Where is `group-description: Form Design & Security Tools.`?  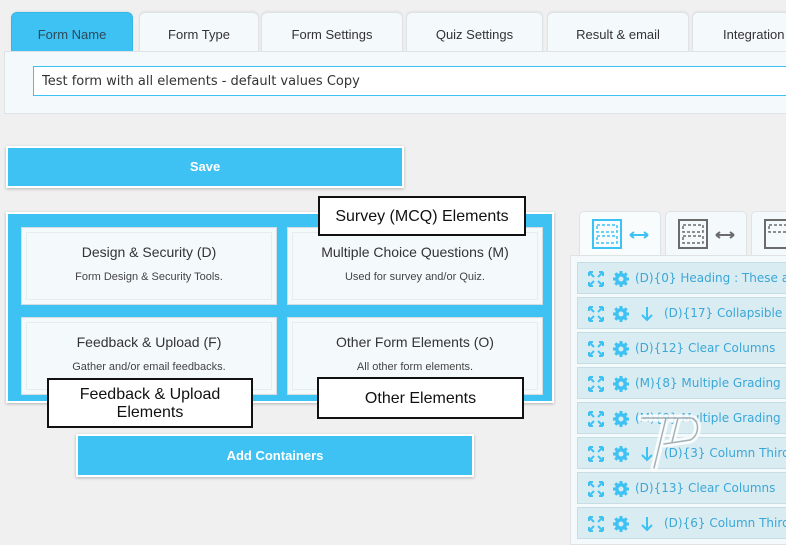
group-description: Form Design & Security Tools. is located at coordinates (149, 277).